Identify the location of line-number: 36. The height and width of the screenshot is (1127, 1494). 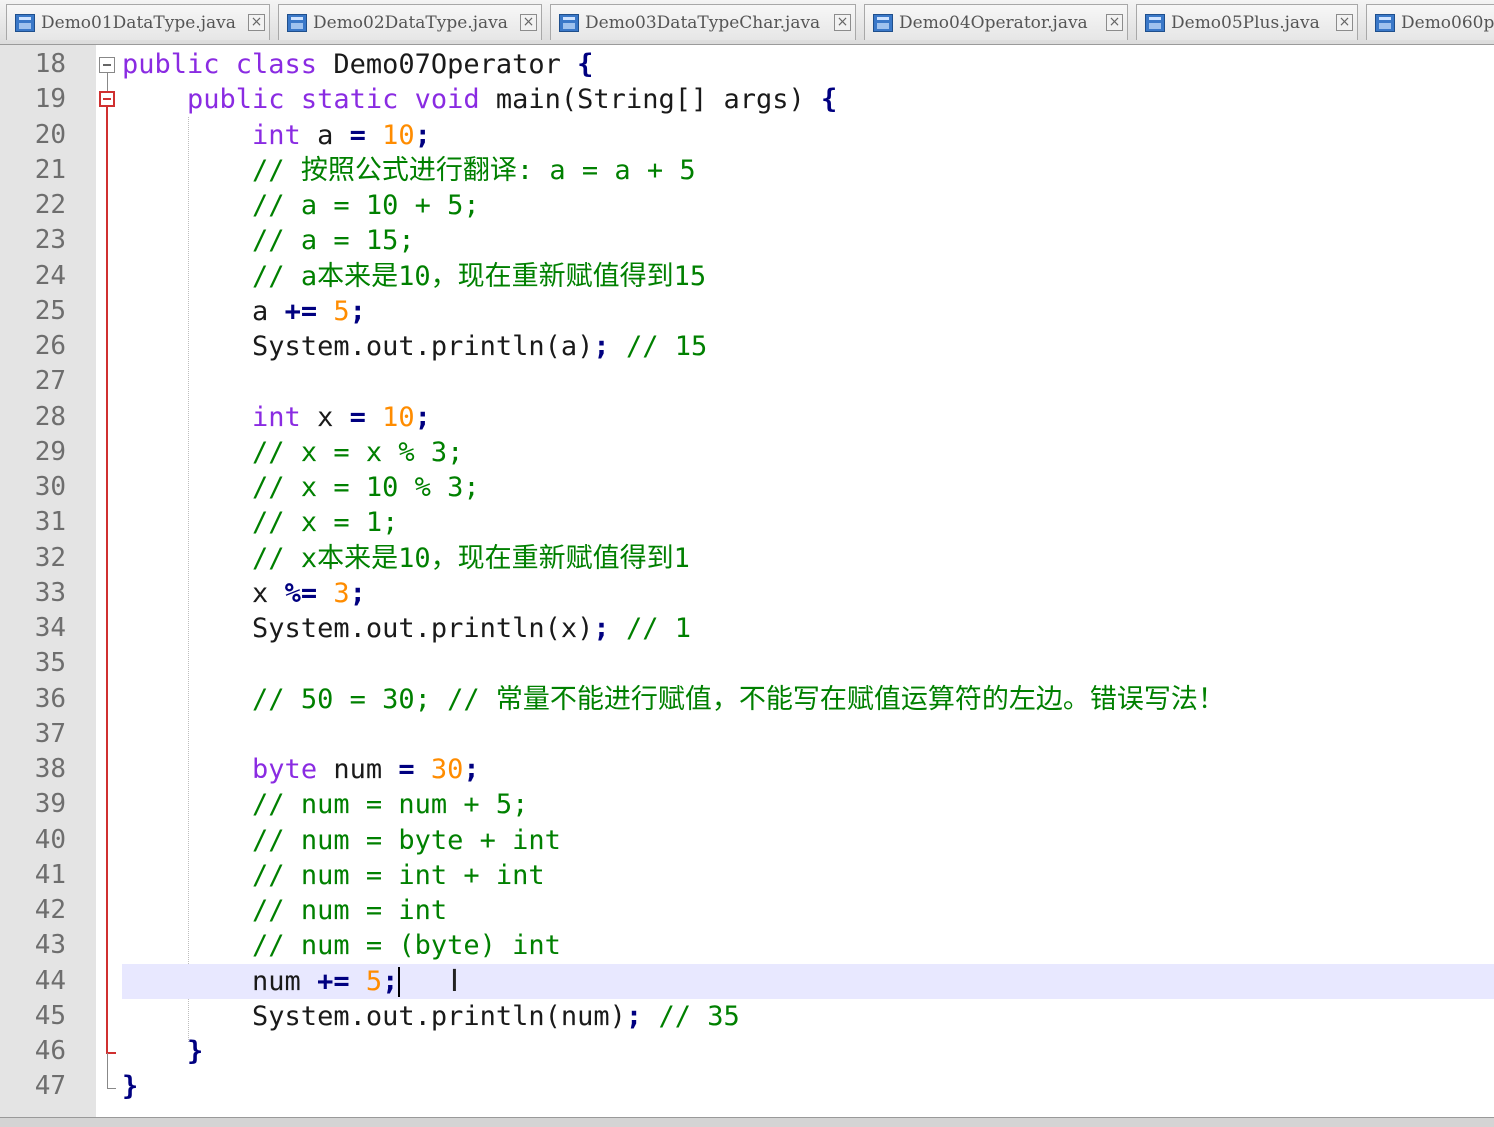
(50, 698).